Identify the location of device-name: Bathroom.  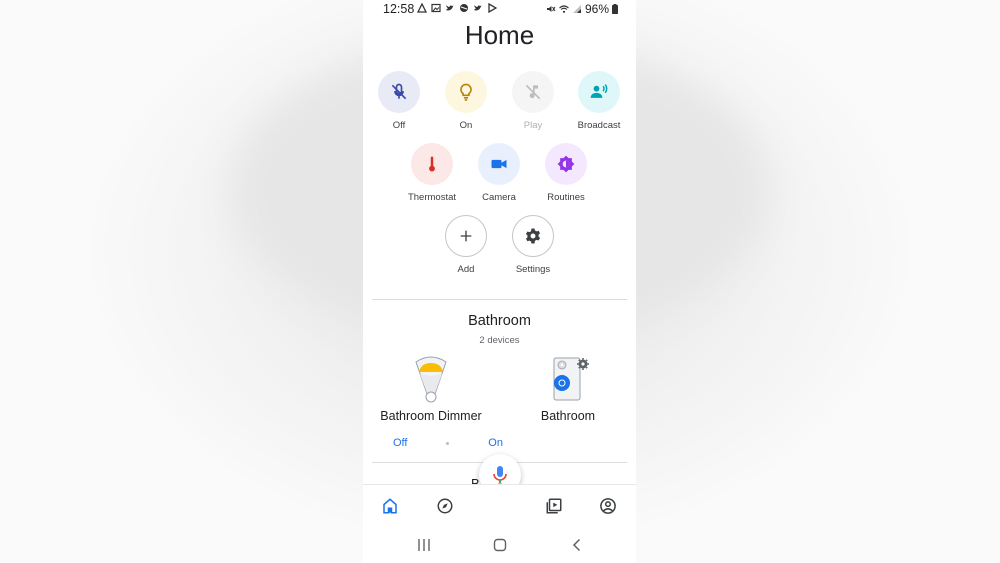
(568, 416).